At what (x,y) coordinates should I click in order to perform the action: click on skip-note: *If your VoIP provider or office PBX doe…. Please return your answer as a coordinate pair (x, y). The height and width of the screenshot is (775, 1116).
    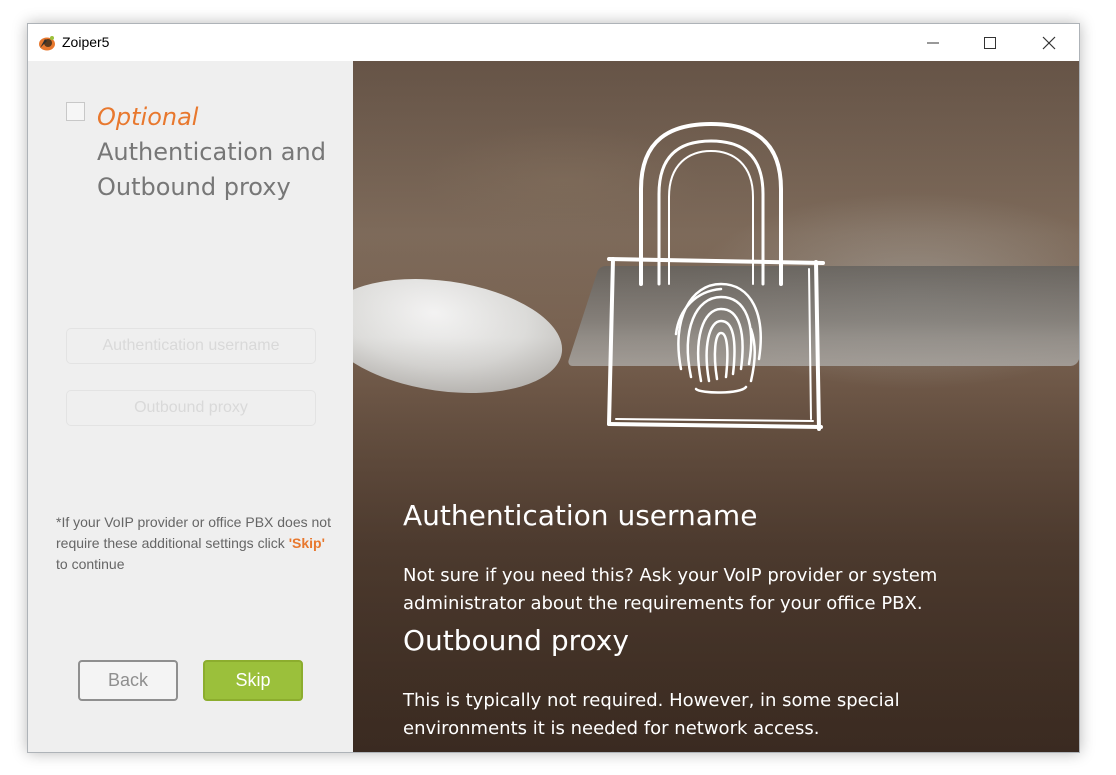
    Looking at the image, I should click on (196, 543).